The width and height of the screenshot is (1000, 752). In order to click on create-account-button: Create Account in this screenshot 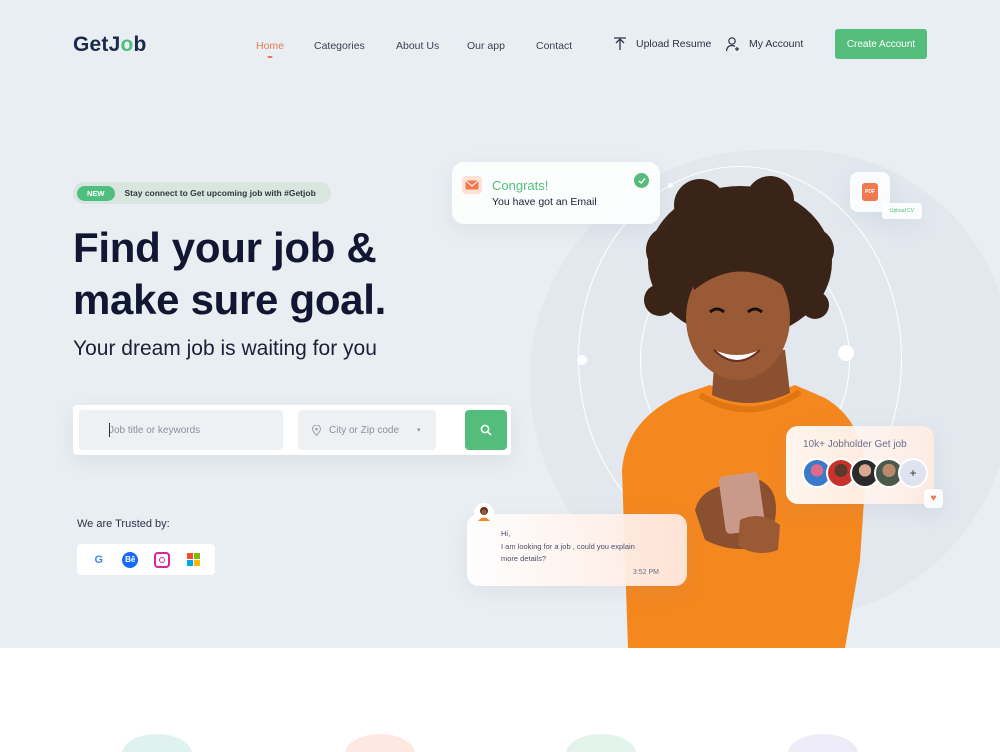, I will do `click(881, 44)`.